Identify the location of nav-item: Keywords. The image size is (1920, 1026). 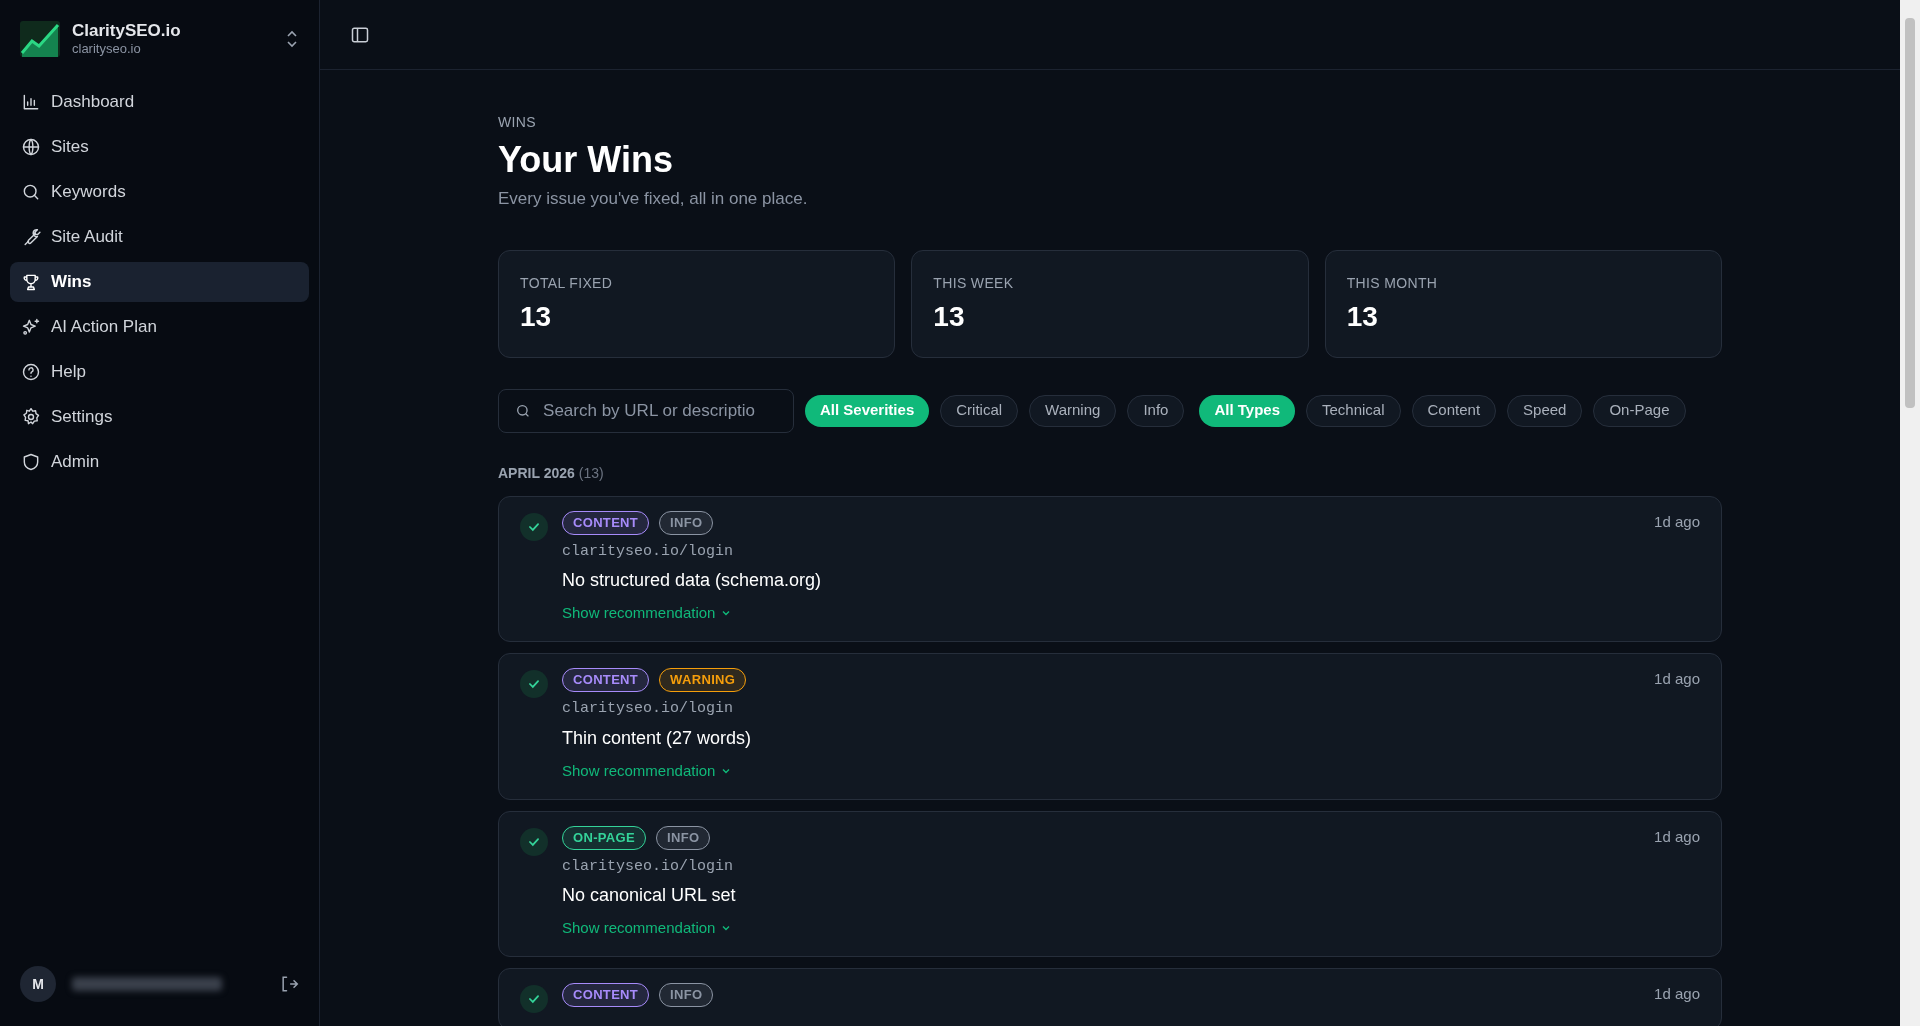
(159, 191).